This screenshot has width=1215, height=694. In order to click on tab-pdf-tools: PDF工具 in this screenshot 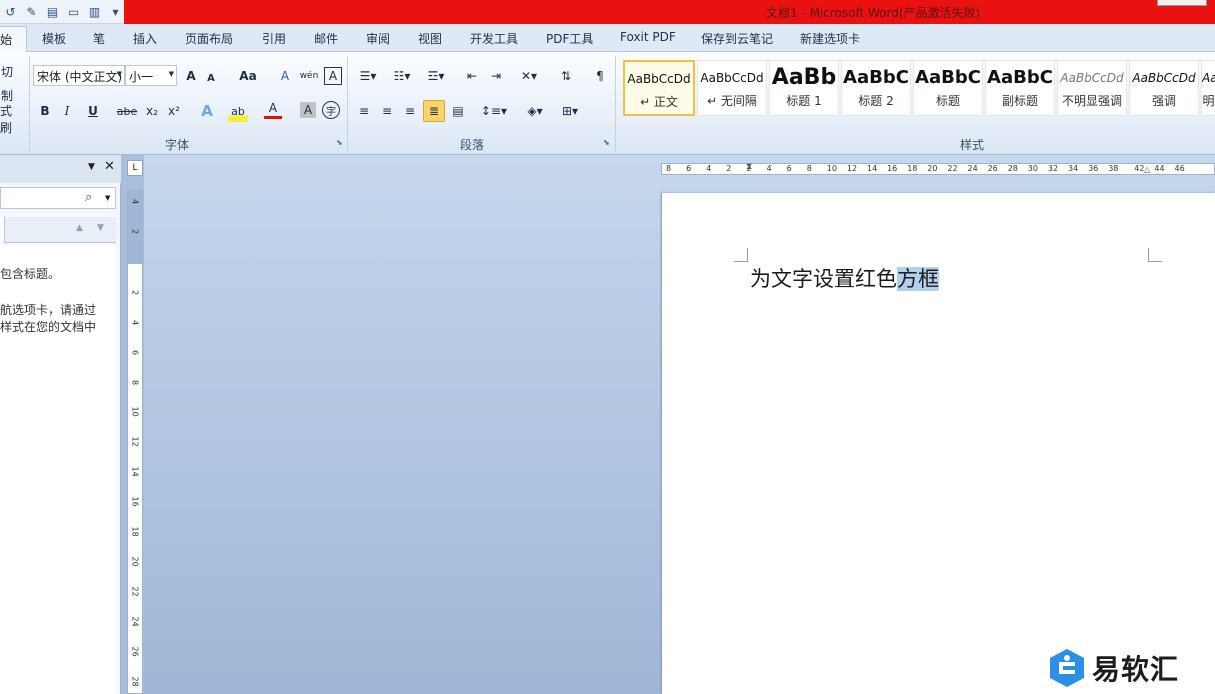, I will do `click(569, 38)`.